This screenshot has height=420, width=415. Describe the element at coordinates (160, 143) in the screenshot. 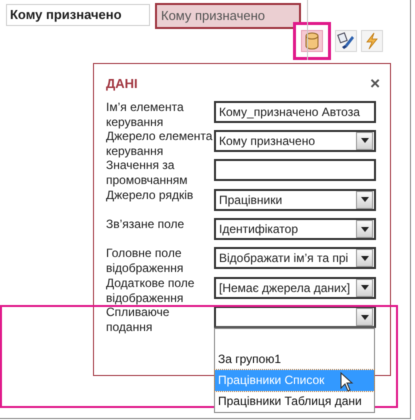

I see `property-label: Джерело елемента керування` at that location.